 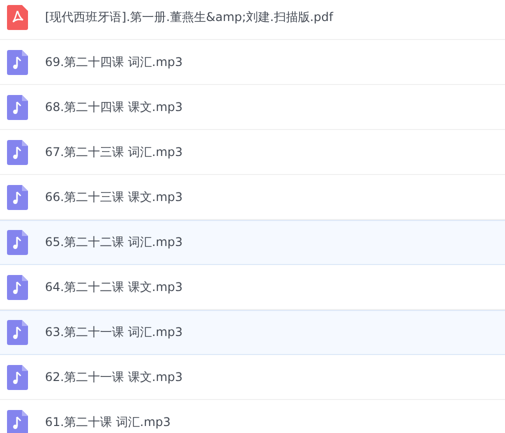 What do you see at coordinates (189, 17) in the screenshot?
I see `file-name: [现代西班牙语].第一册.董燕生&amp;刘建.扫描版.pdf` at bounding box center [189, 17].